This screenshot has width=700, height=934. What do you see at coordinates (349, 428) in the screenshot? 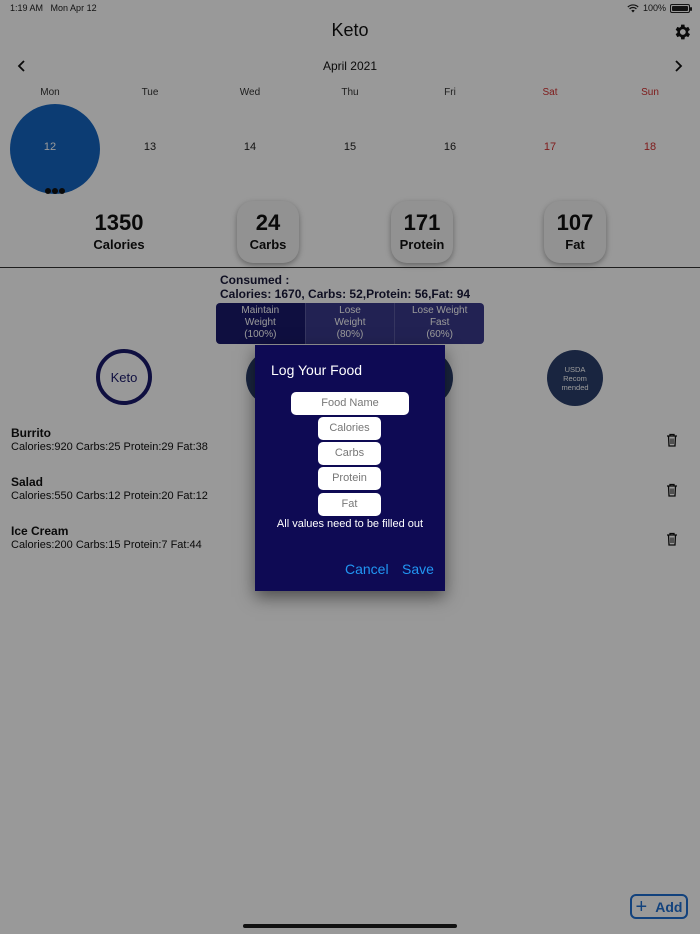
I see `calories-input: Calories` at bounding box center [349, 428].